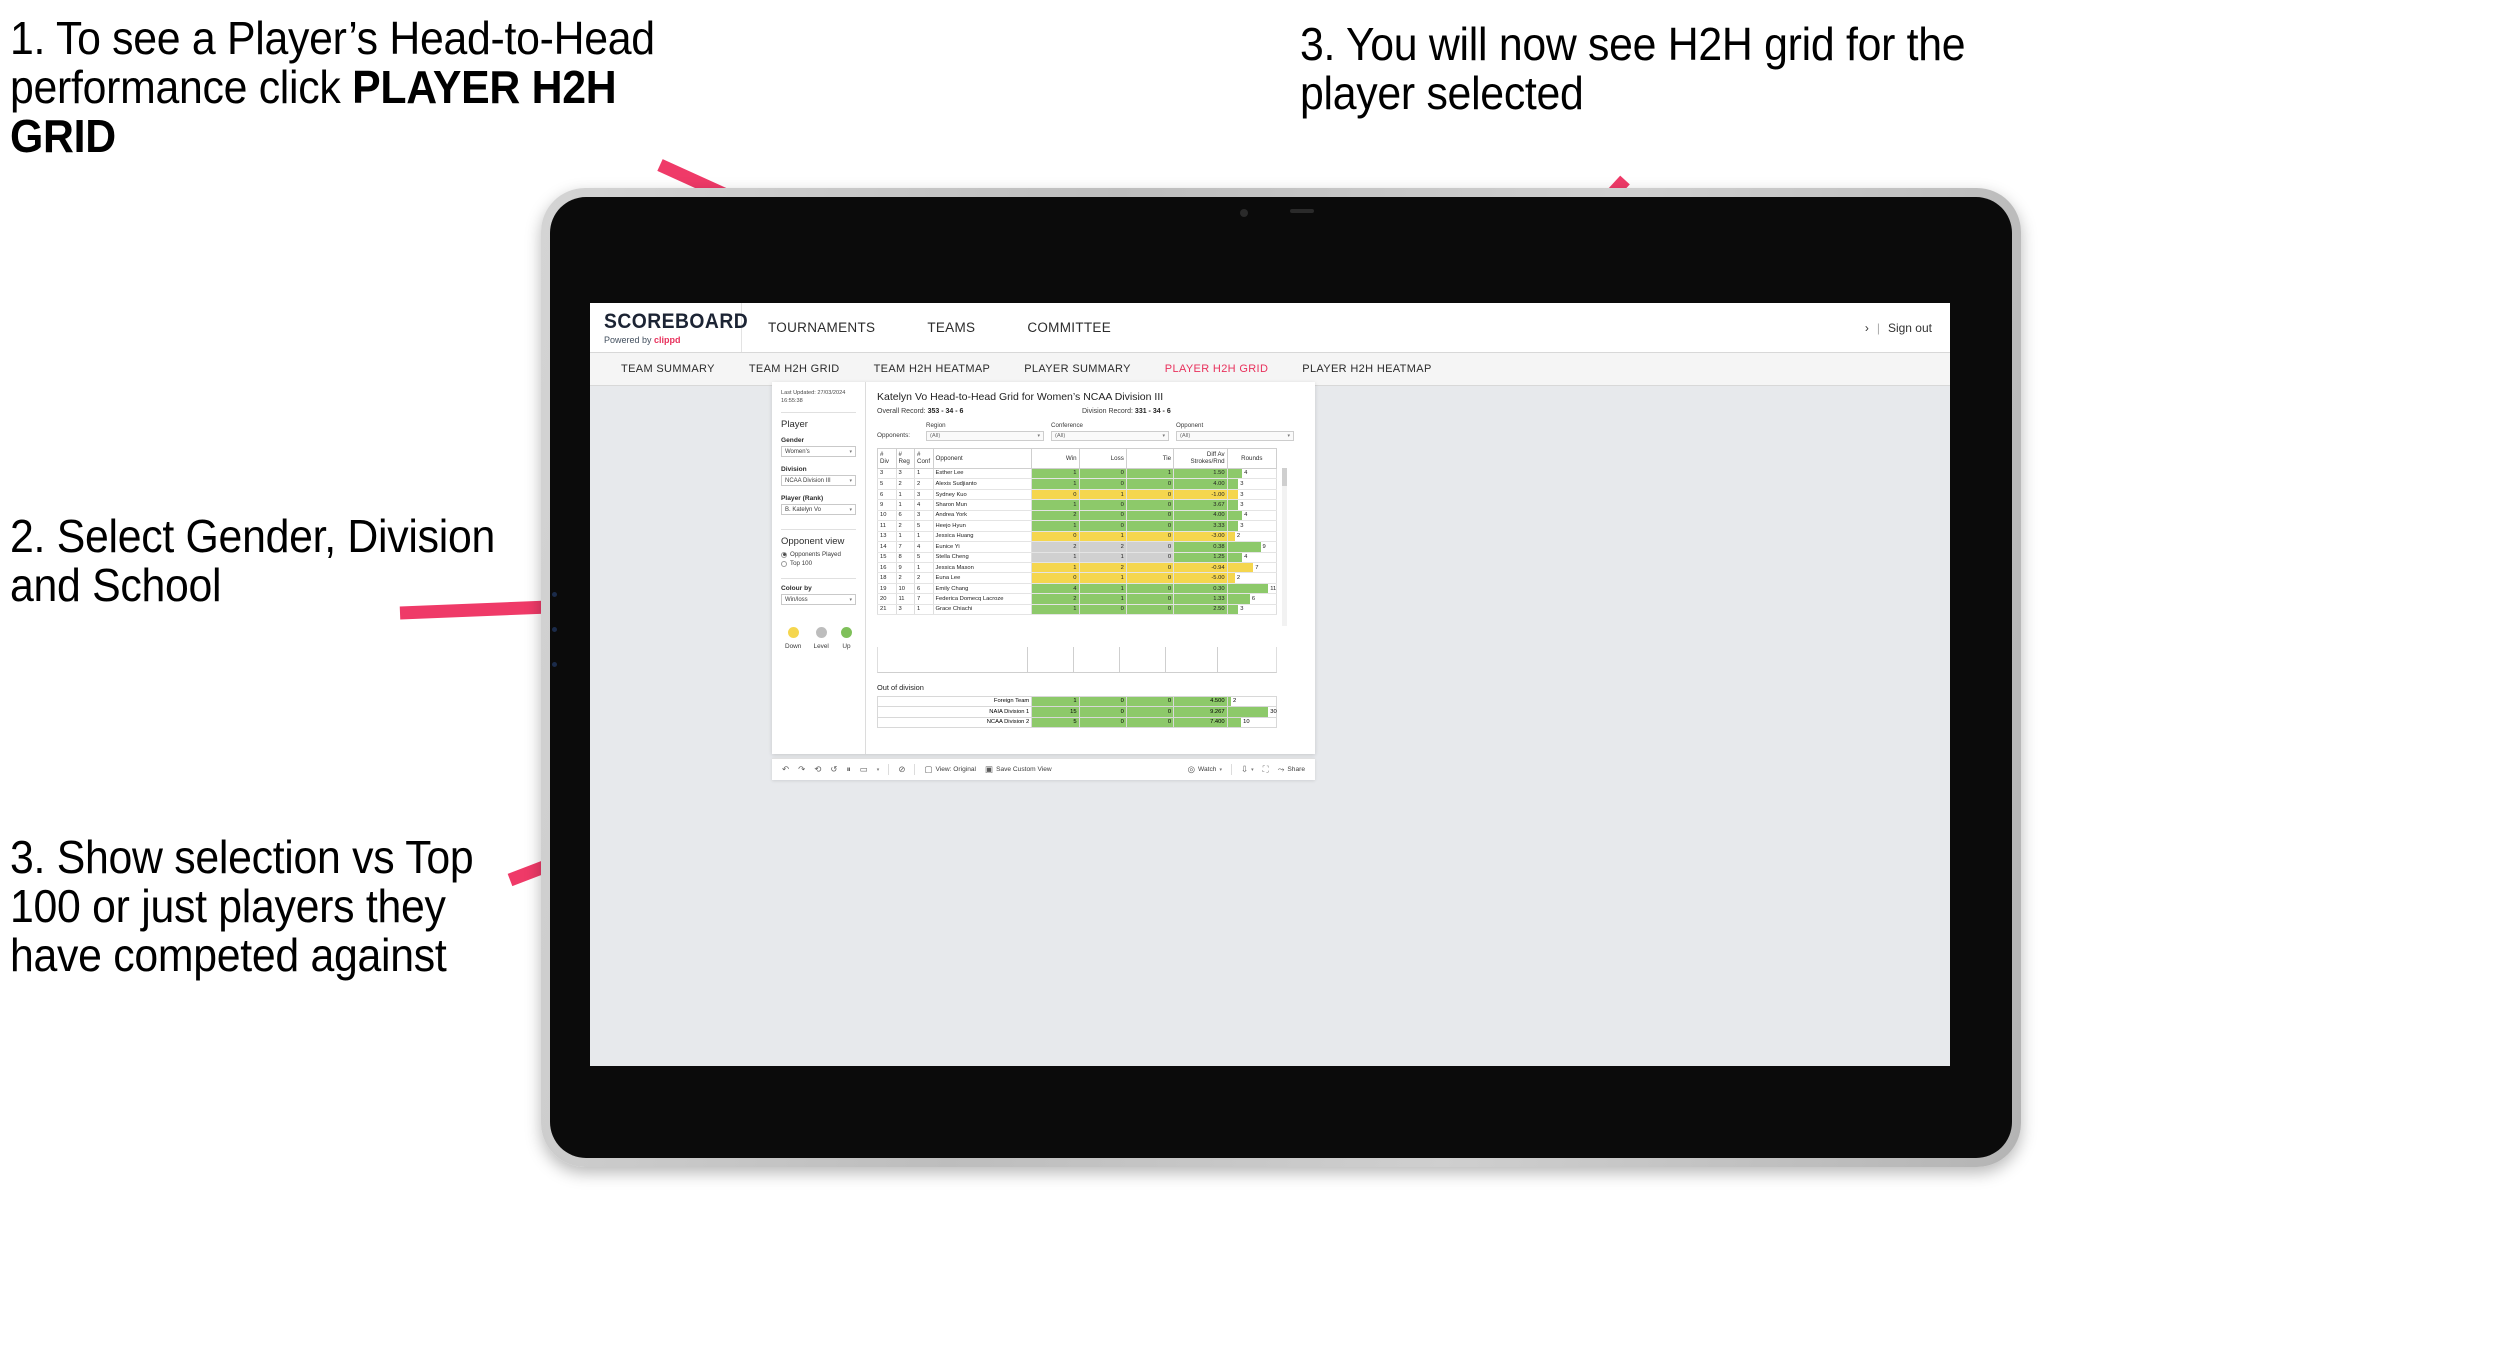 The image size is (2512, 1352). I want to click on cell-ood-tie: 0, so click(1150, 712).